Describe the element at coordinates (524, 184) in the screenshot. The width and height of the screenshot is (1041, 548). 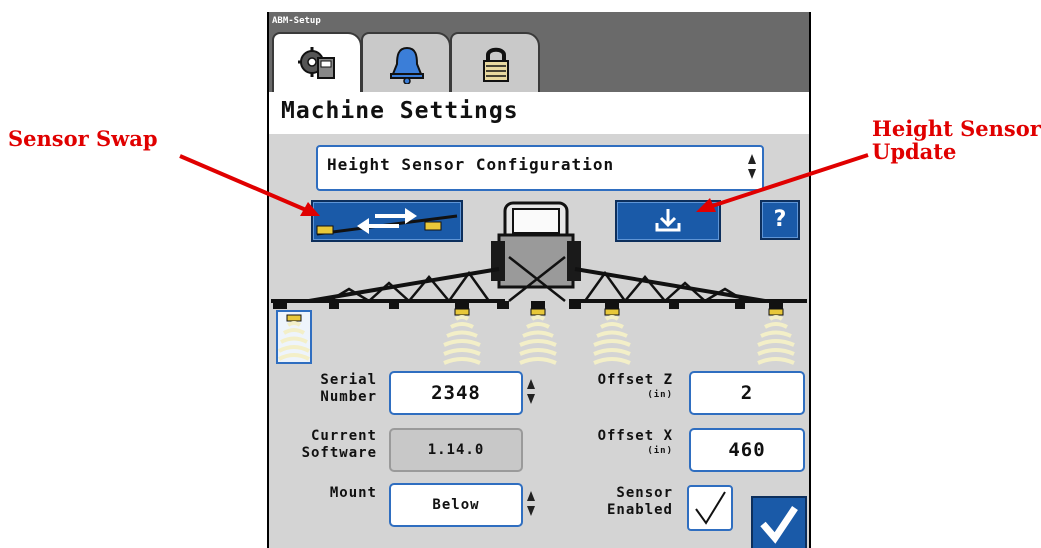
I see `callout-arrows` at that location.